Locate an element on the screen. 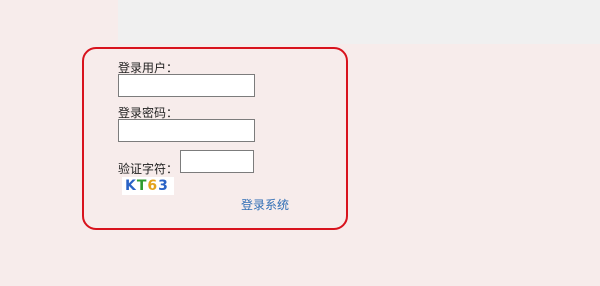 The width and height of the screenshot is (600, 286). captcha-image: K T 6 3 is located at coordinates (148, 186).